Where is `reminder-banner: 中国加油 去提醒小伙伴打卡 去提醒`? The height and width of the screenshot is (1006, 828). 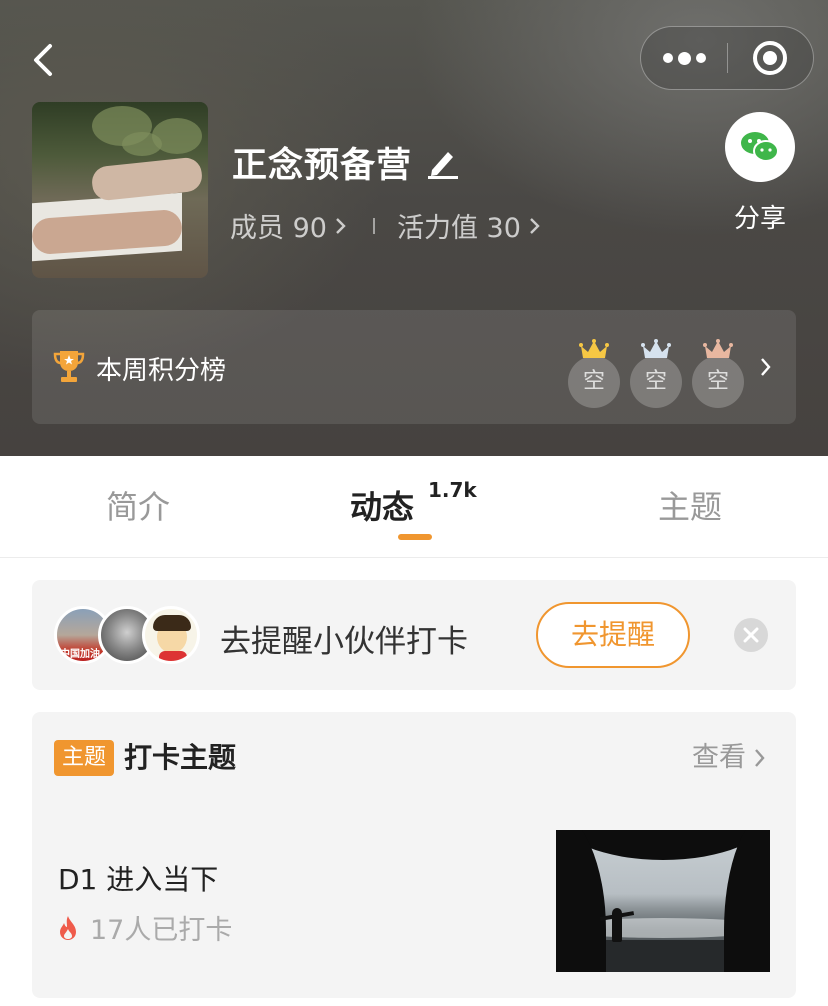 reminder-banner: 中国加油 去提醒小伙伴打卡 去提醒 is located at coordinates (414, 635).